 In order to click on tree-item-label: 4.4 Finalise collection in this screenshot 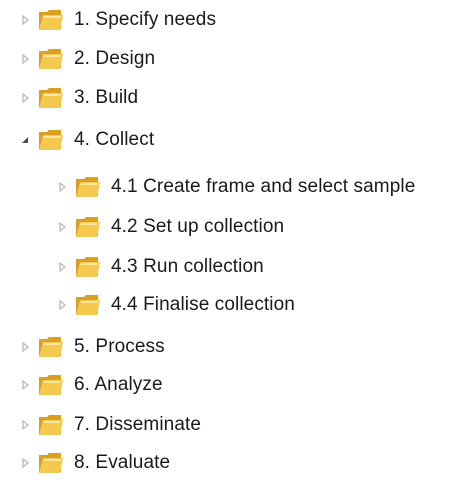, I will do `click(203, 304)`.